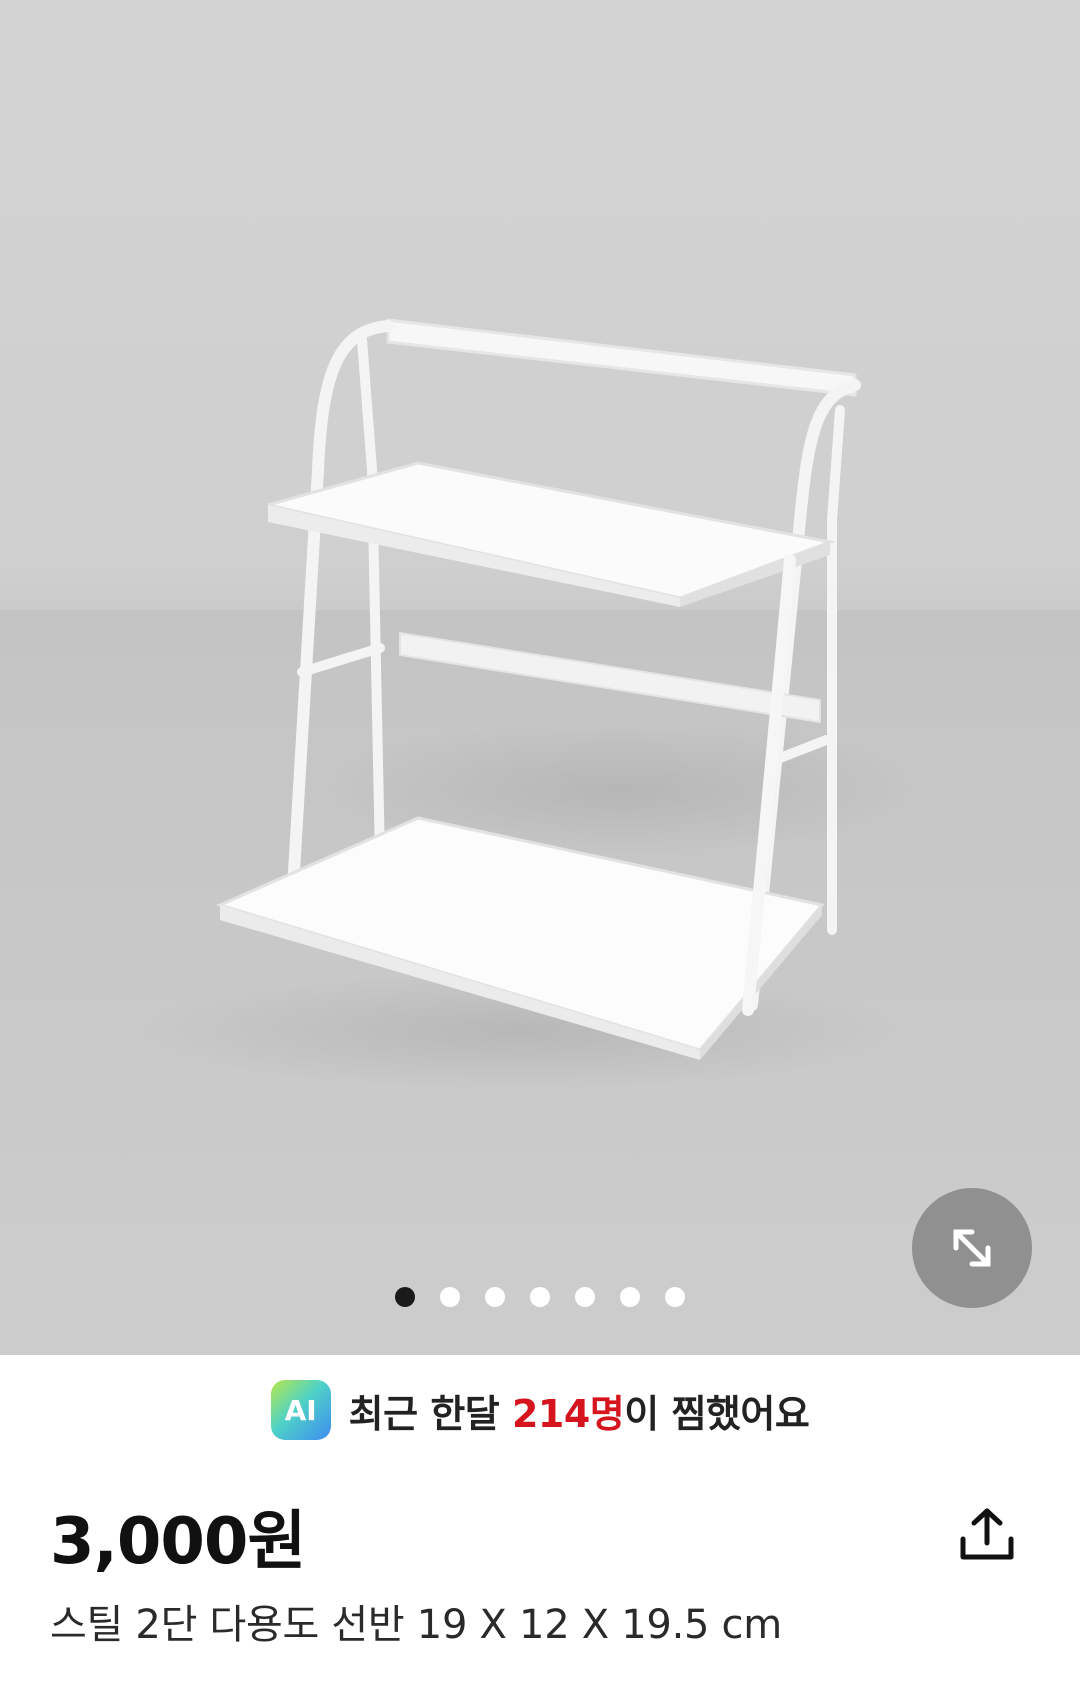 The width and height of the screenshot is (1080, 1687). I want to click on ai-badge-icon: AI, so click(300, 1410).